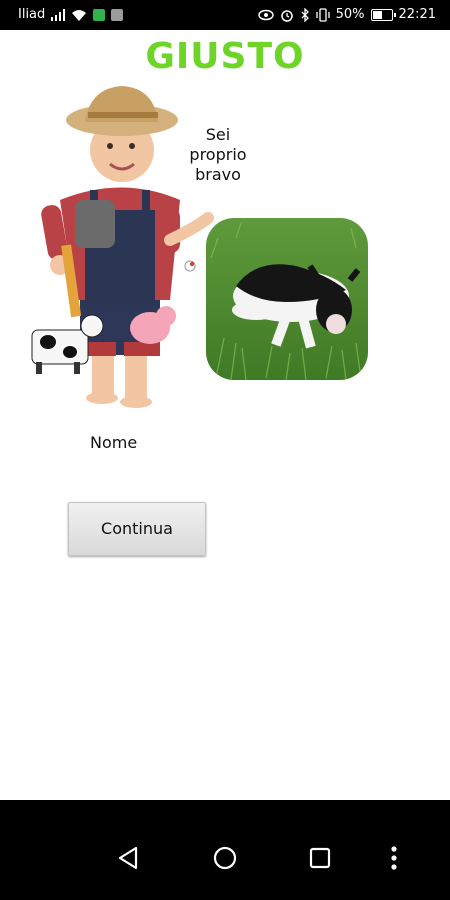  What do you see at coordinates (114, 442) in the screenshot?
I see `name-label: Nome` at bounding box center [114, 442].